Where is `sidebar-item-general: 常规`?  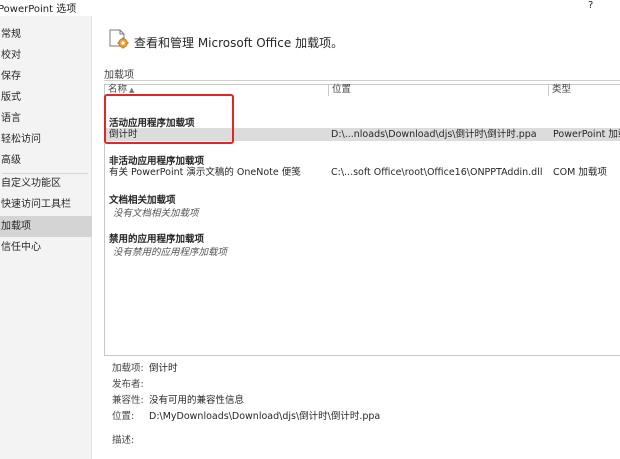
sidebar-item-general: 常规 is located at coordinates (46, 34).